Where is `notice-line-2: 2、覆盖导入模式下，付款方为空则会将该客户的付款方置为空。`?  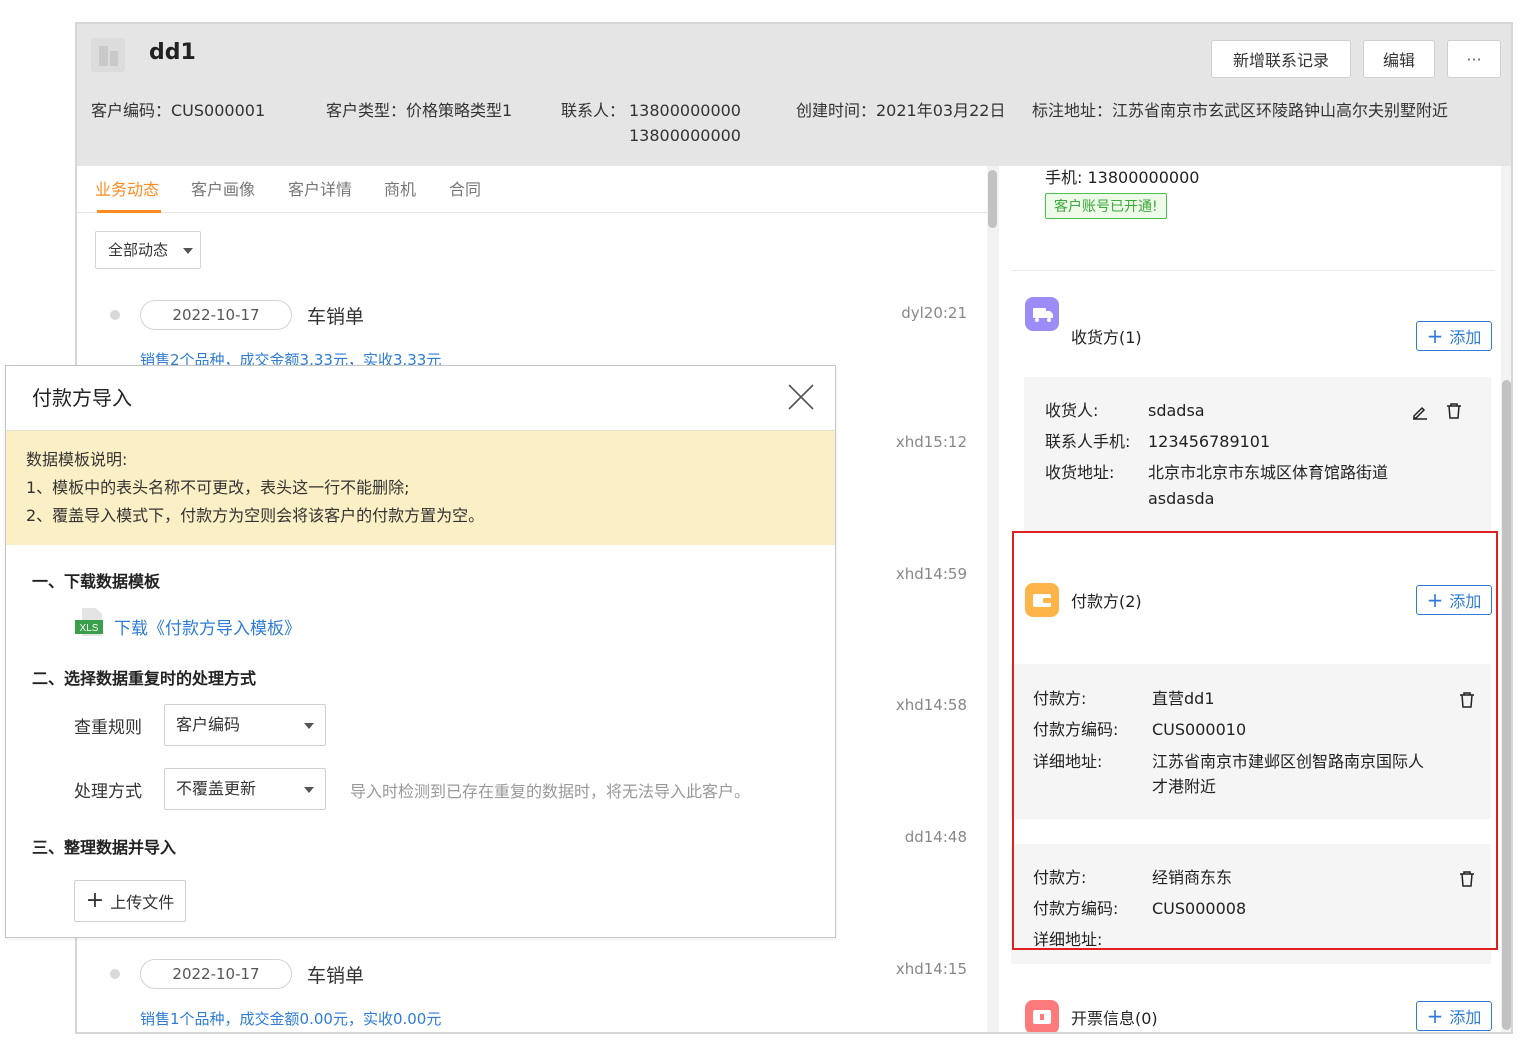
notice-line-2: 2、覆盖导入模式下，付款方为空则会将该客户的付款方置为空。 is located at coordinates (255, 515).